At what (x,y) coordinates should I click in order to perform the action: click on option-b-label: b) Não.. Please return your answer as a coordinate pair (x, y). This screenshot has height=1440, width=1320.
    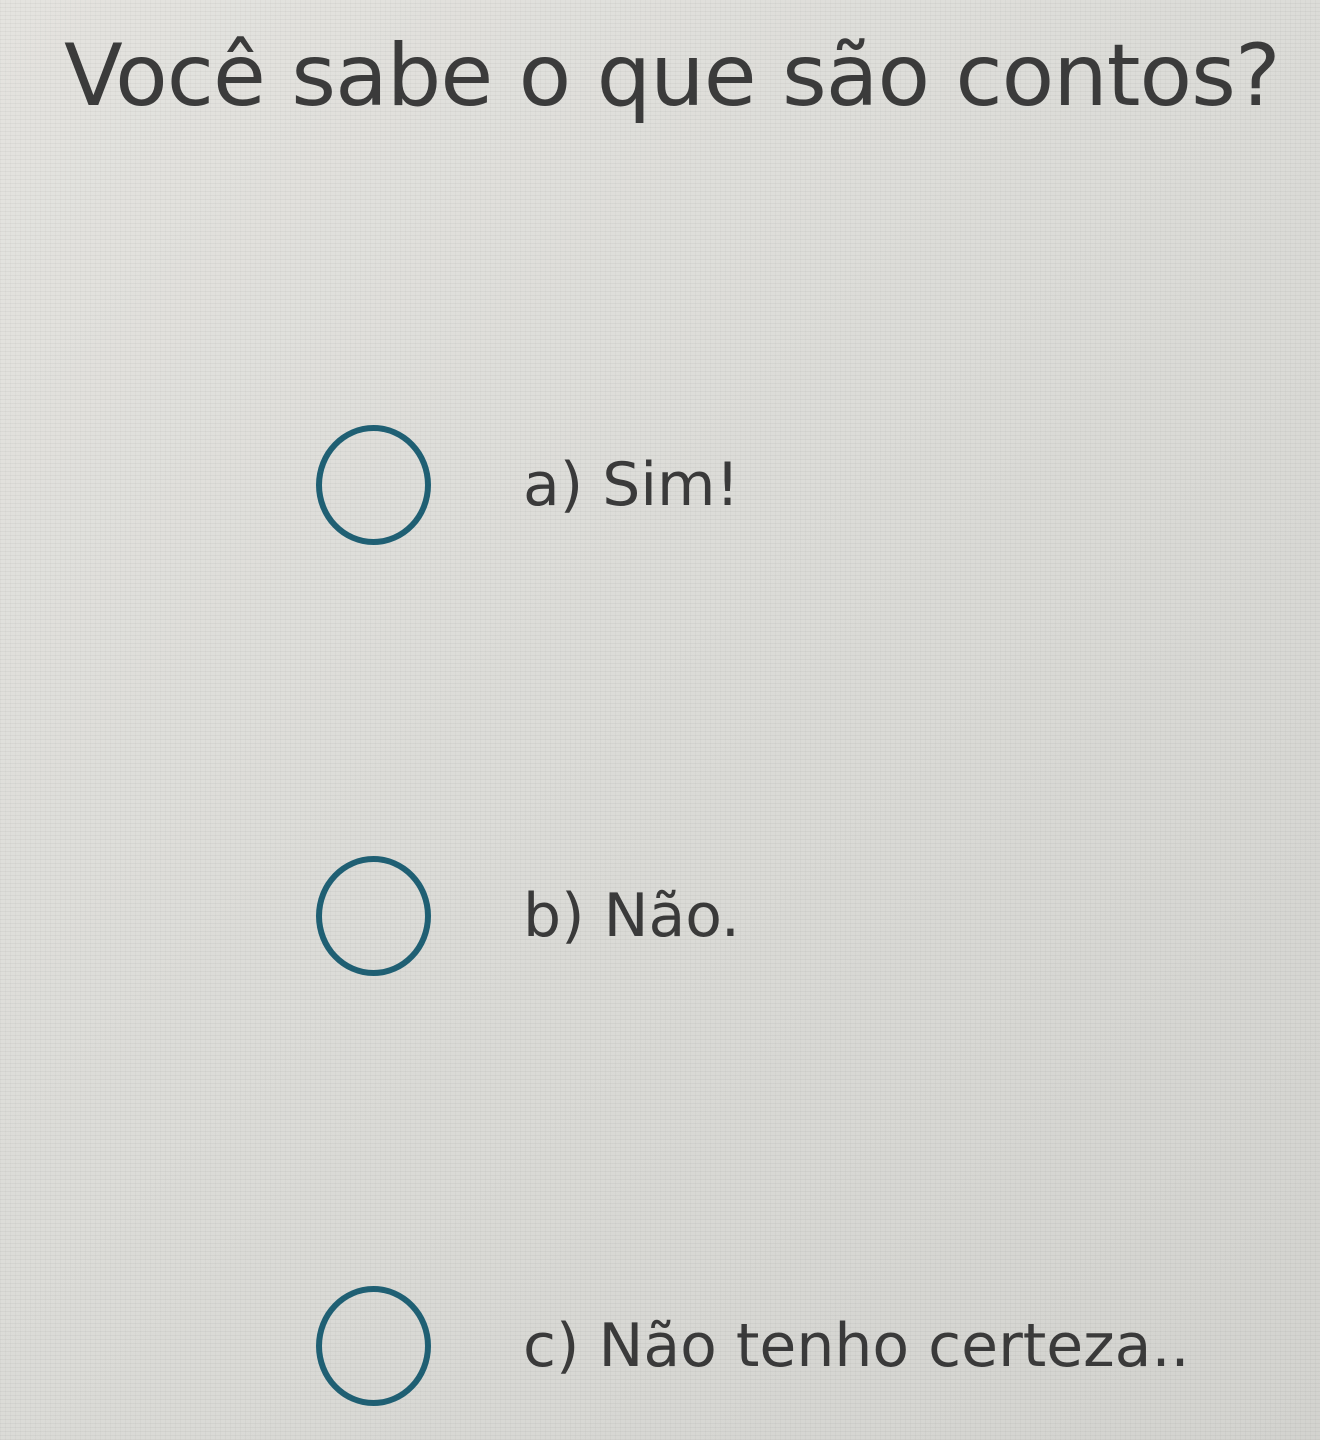
    Looking at the image, I should click on (631, 916).